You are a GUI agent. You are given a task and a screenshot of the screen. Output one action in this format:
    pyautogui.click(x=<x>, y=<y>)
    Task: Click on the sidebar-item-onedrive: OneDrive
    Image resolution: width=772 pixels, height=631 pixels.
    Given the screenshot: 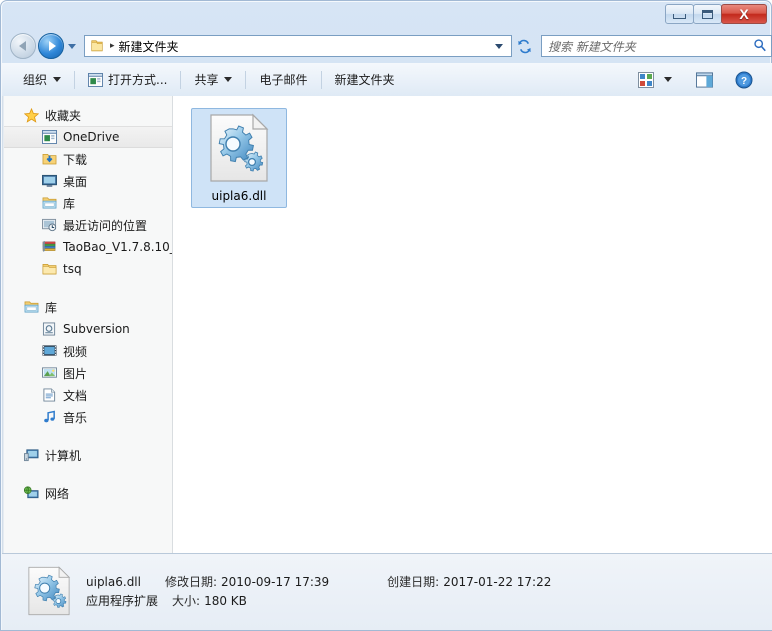 What is the action you would take?
    pyautogui.click(x=87, y=137)
    